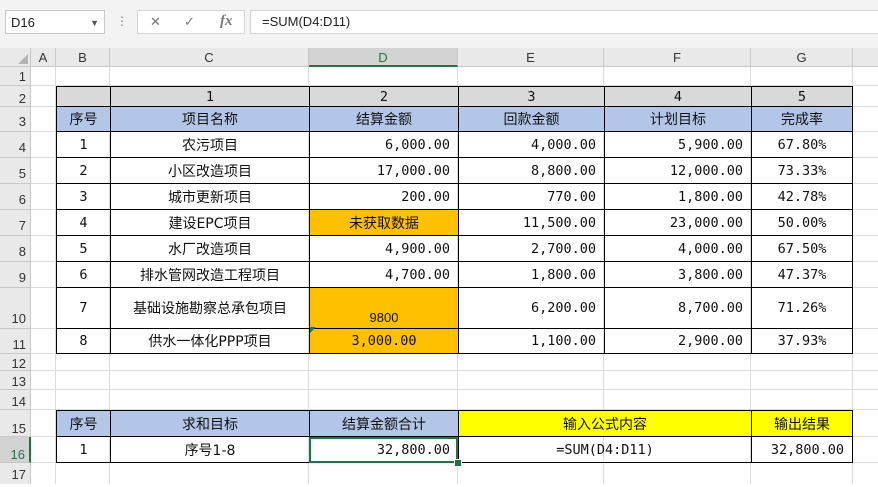  I want to click on row-header-17: 17, so click(15, 473).